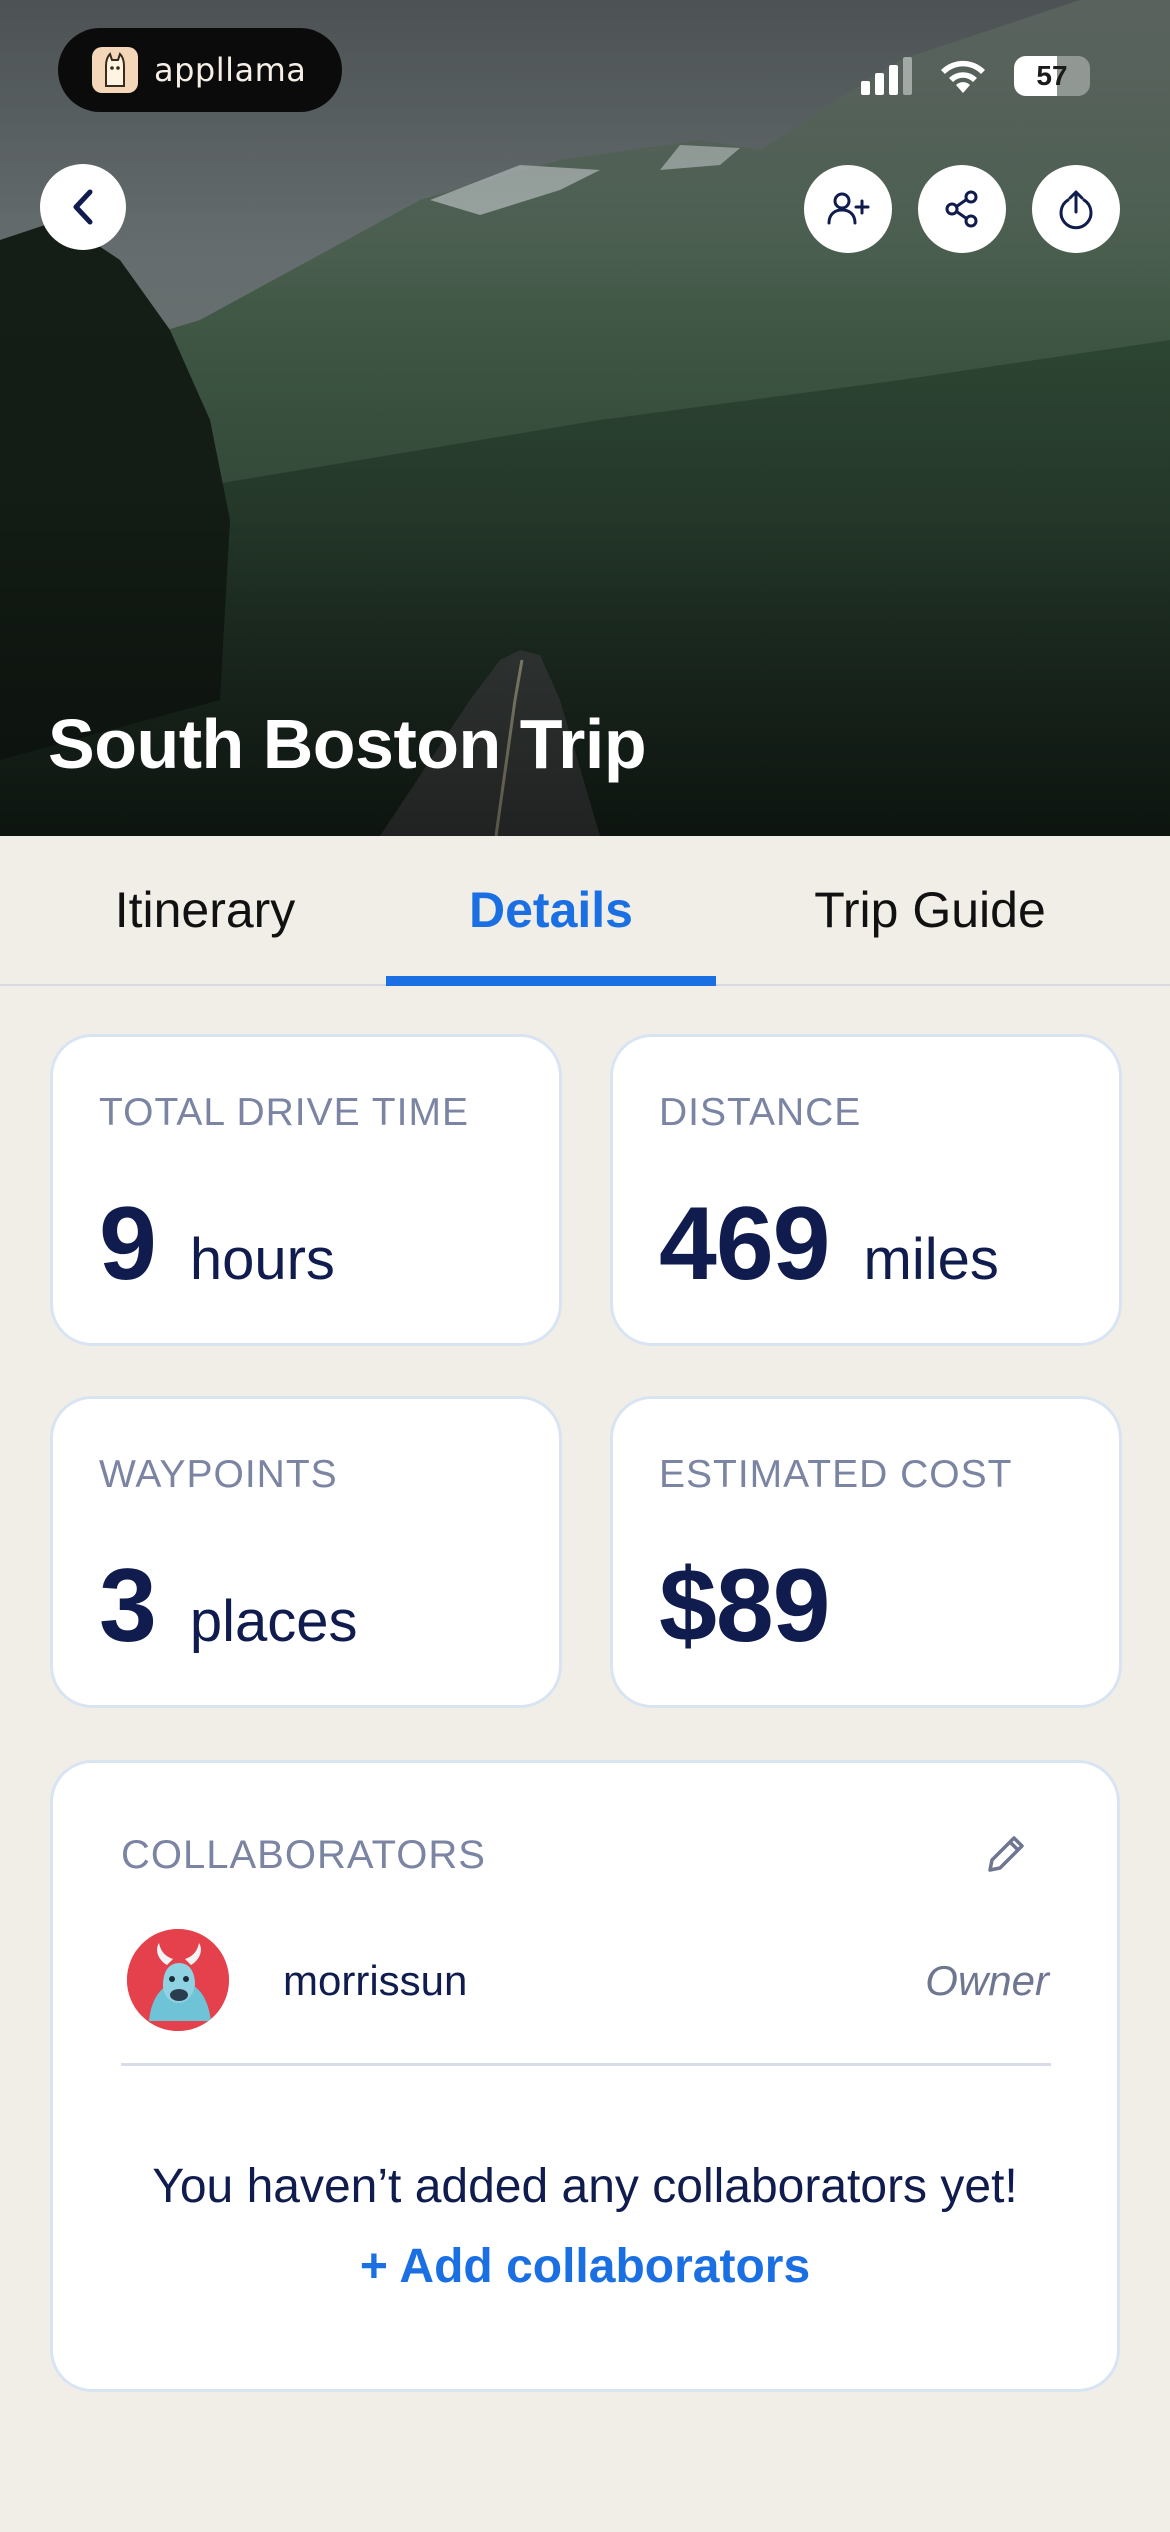 The image size is (1170, 2532). What do you see at coordinates (866, 1190) in the screenshot?
I see `distance-card: DISTANCE 469 miles` at bounding box center [866, 1190].